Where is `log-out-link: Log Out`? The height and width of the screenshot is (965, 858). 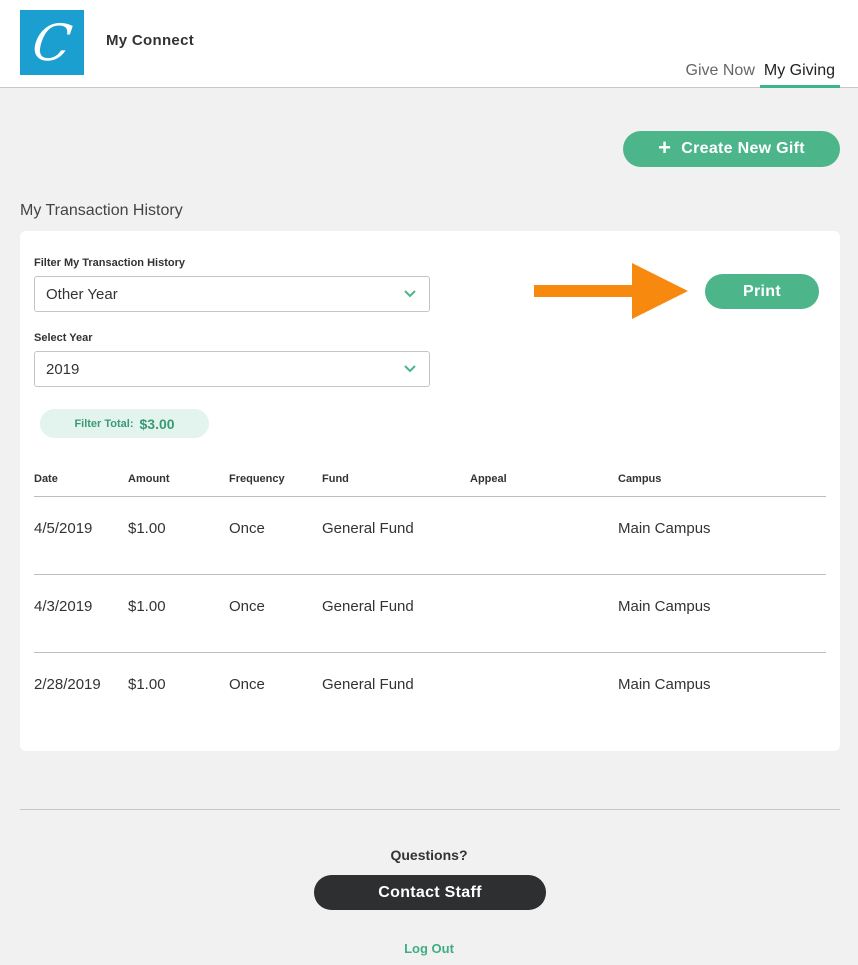 log-out-link: Log Out is located at coordinates (429, 948).